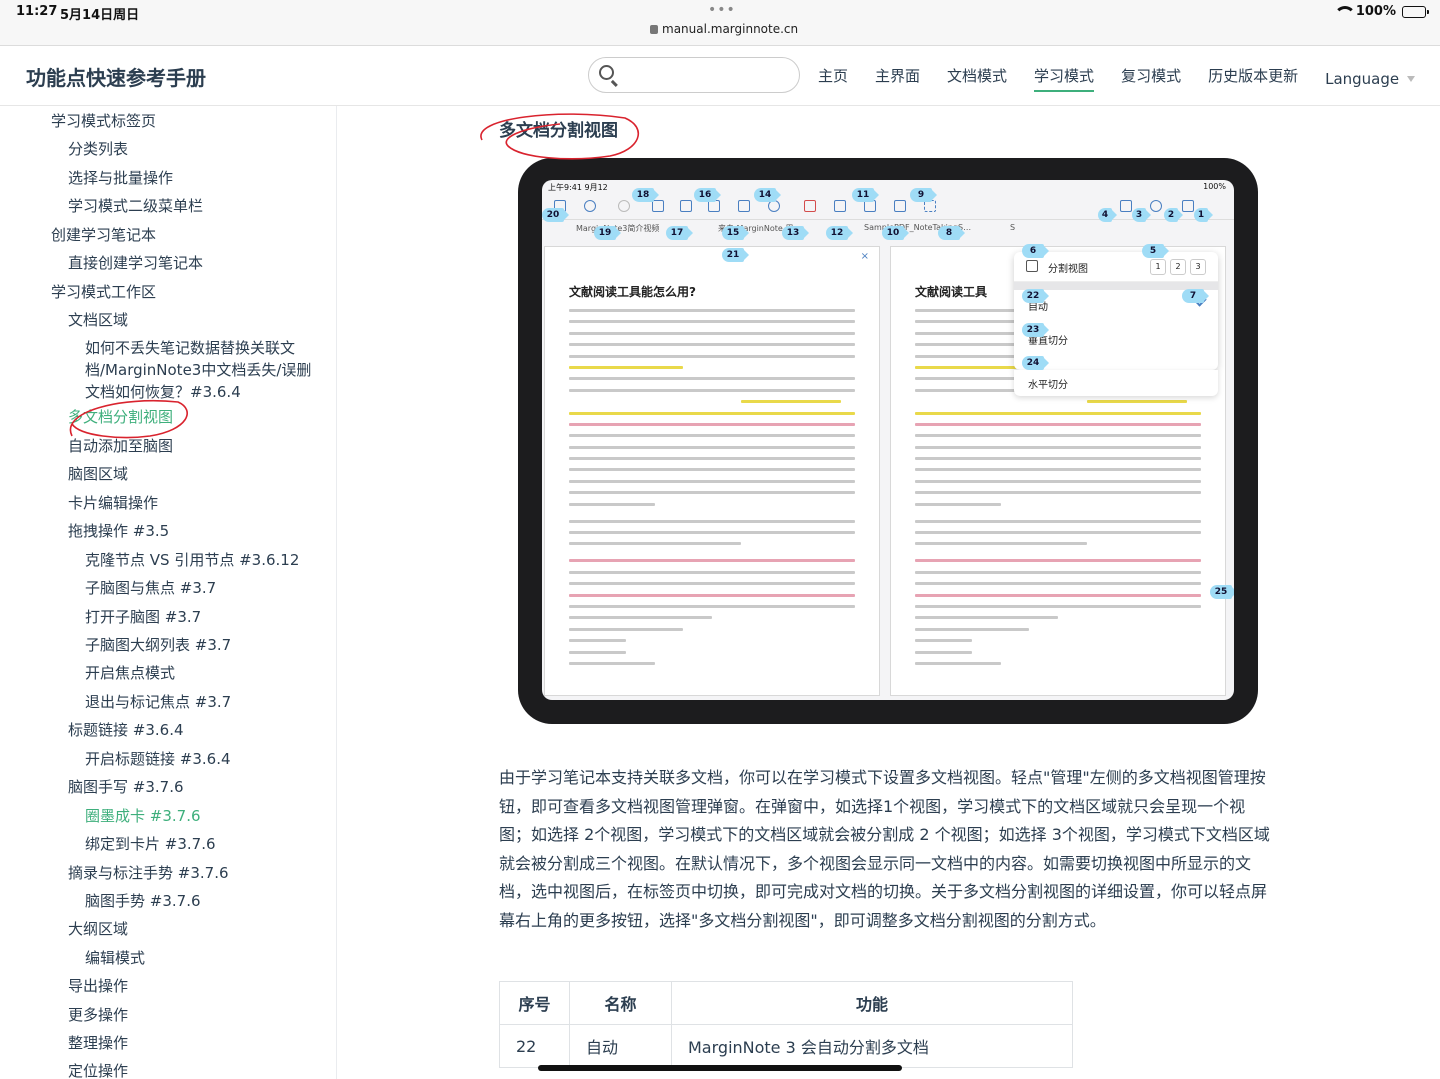 This screenshot has height=1079, width=1440. Describe the element at coordinates (135, 262) in the screenshot. I see `sidebar-item: 直接创建学习笔记本` at that location.